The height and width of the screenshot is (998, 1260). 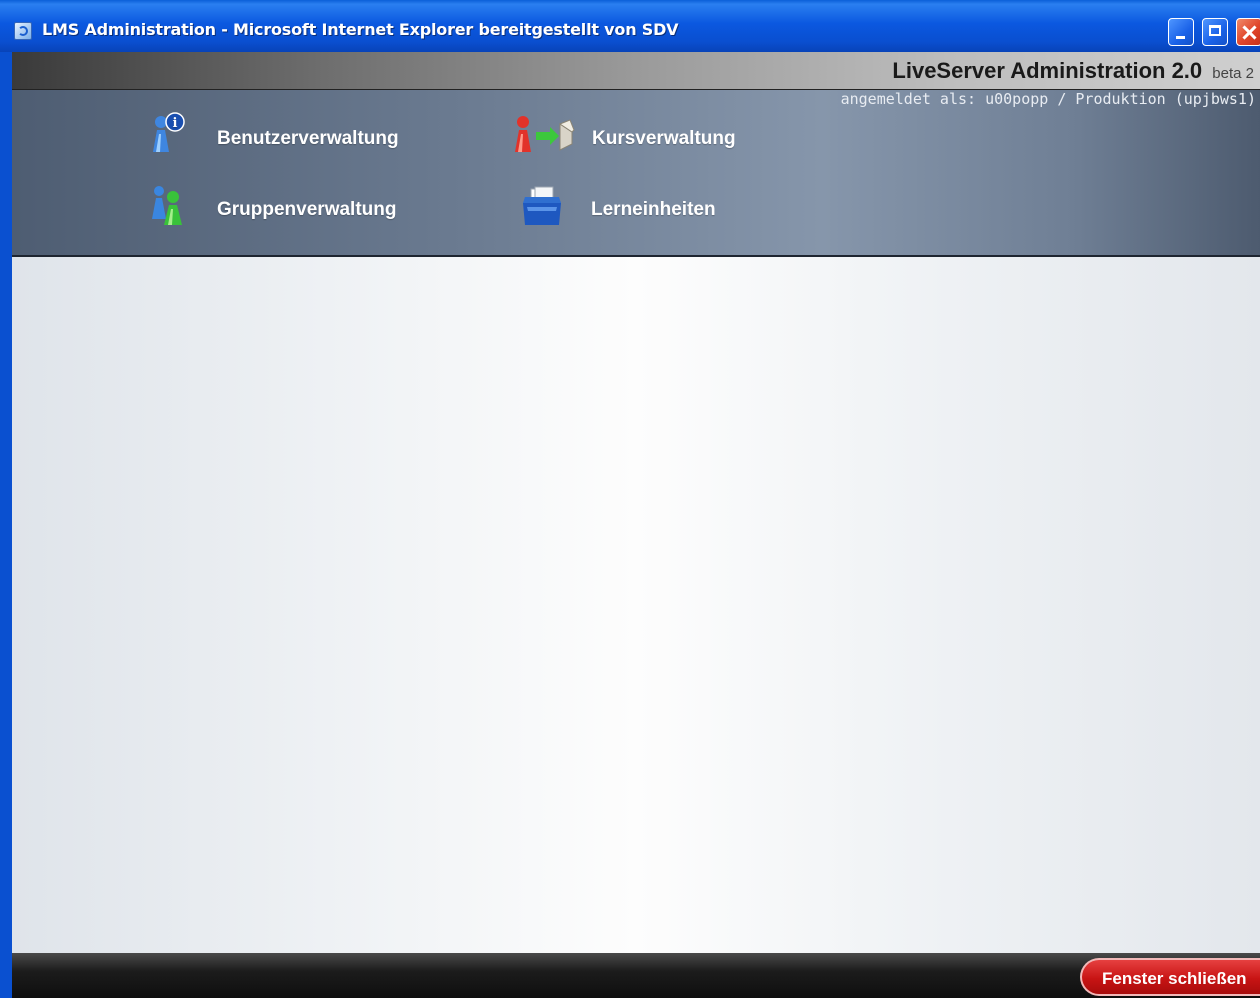 What do you see at coordinates (653, 209) in the screenshot?
I see `nav-label: Lerneinheiten` at bounding box center [653, 209].